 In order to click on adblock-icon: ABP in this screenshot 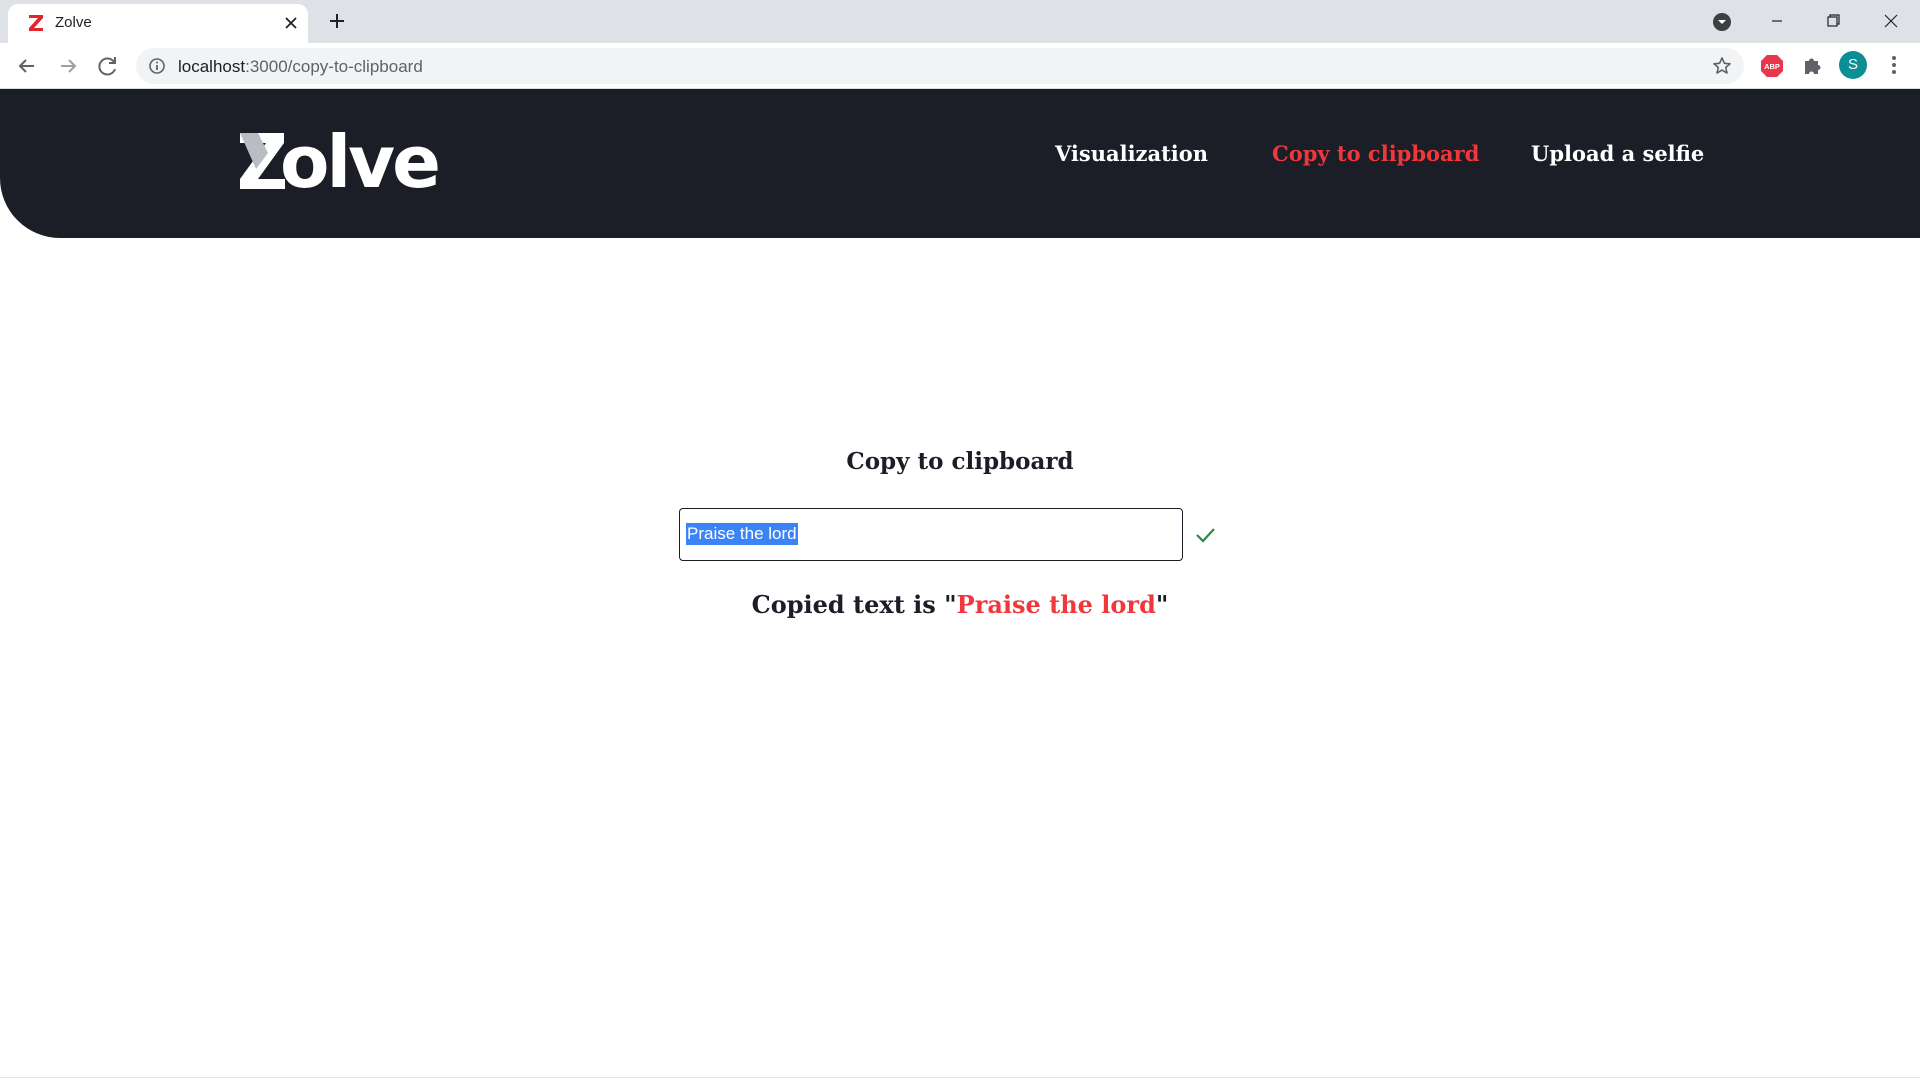, I will do `click(1772, 66)`.